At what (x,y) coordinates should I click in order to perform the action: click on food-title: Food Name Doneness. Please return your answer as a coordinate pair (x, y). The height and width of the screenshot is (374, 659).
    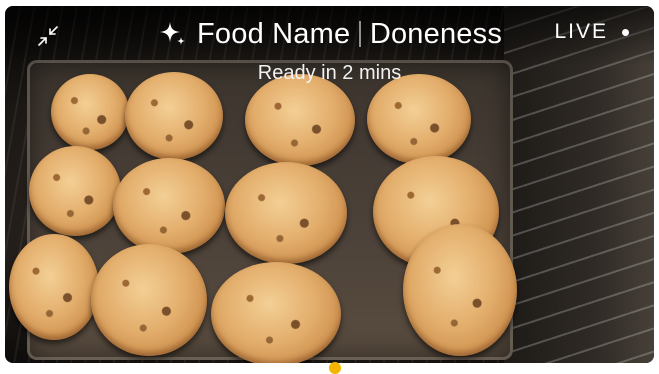
    Looking at the image, I should click on (329, 34).